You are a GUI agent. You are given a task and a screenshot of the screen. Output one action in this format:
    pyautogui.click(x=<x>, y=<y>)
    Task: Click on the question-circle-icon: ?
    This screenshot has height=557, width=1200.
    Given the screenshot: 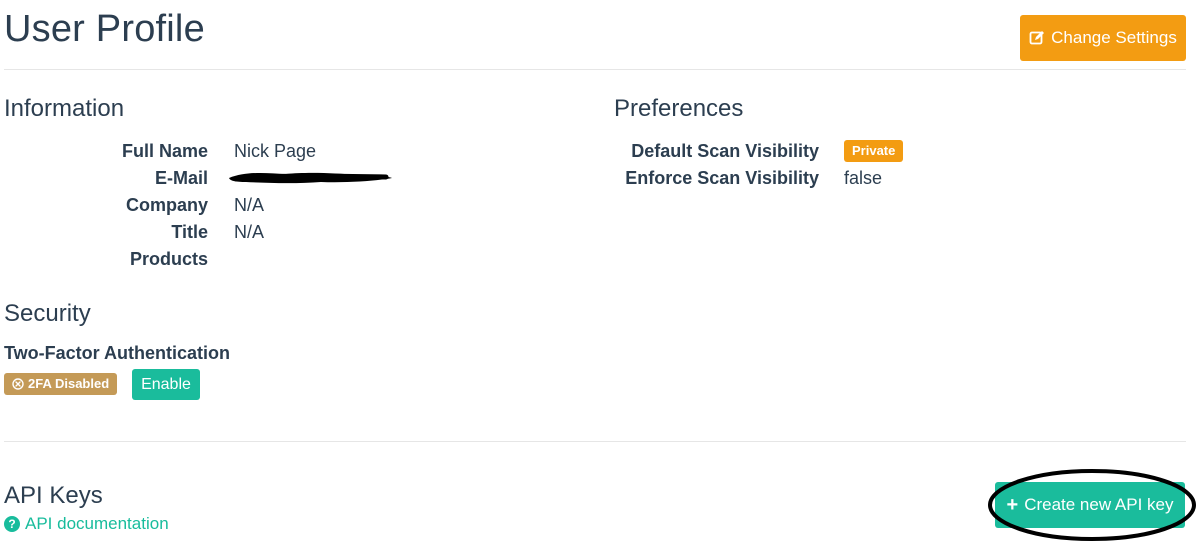 What is the action you would take?
    pyautogui.click(x=12, y=524)
    